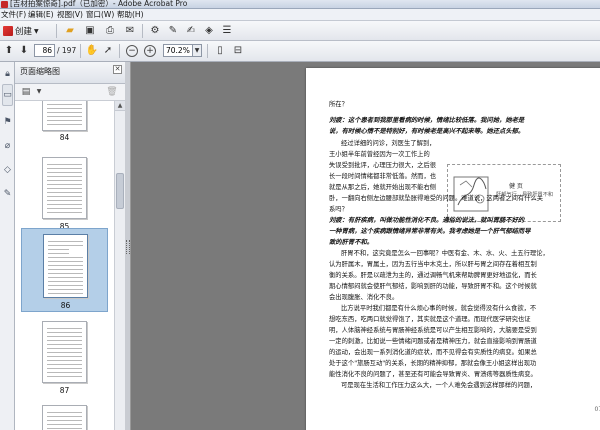 This screenshot has height=430, width=600. Describe the element at coordinates (383, 176) in the screenshot. I see `document-text-line: 长一段时间情绪都非常低落。然而，也` at that location.